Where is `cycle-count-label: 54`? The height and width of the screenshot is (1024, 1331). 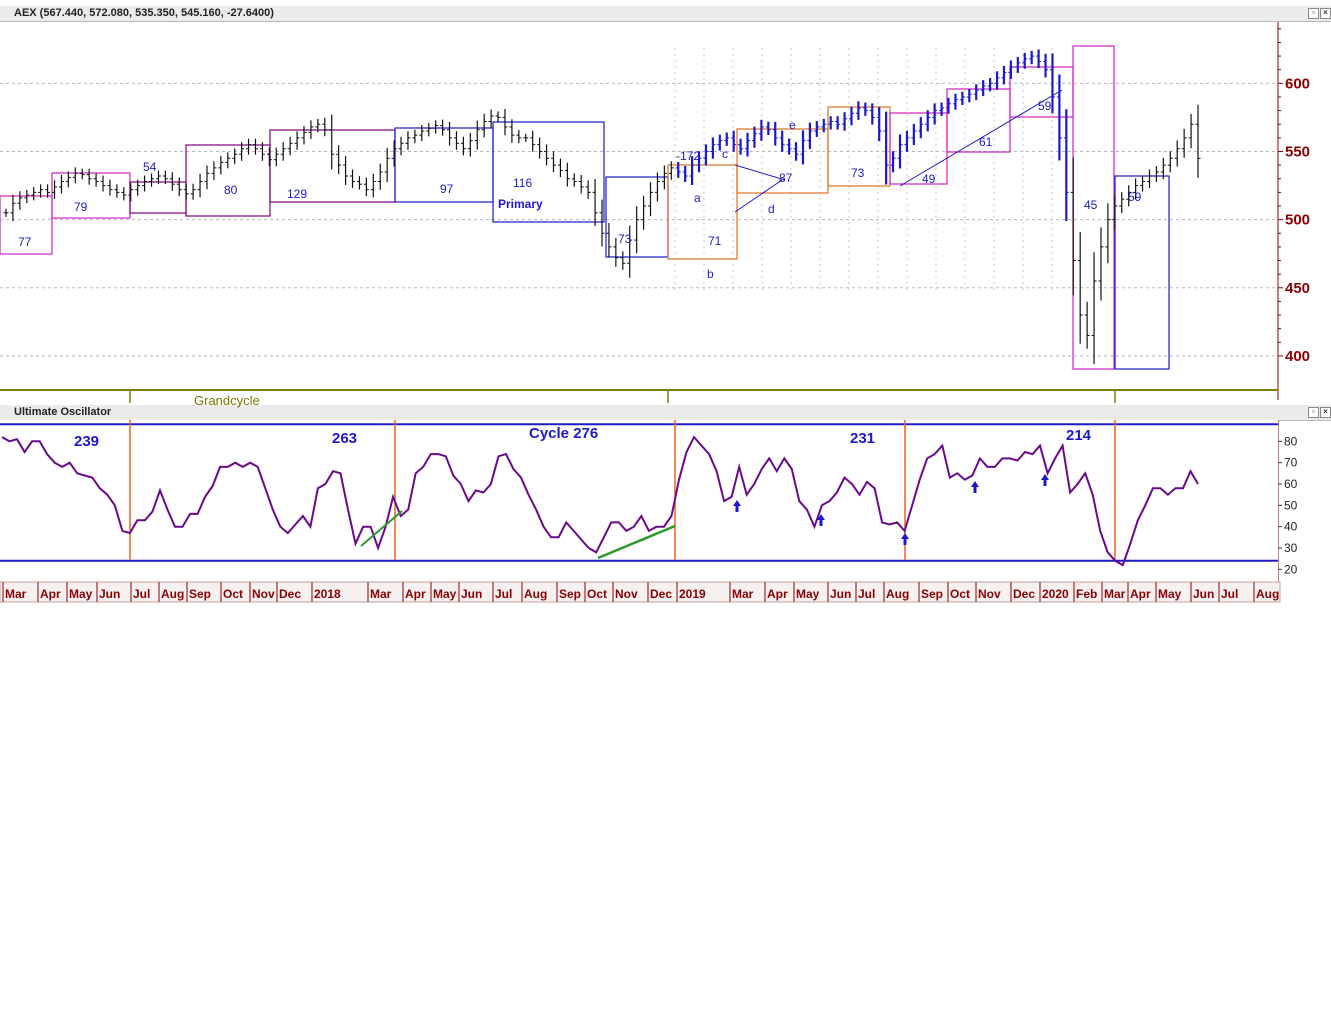 cycle-count-label: 54 is located at coordinates (150, 167).